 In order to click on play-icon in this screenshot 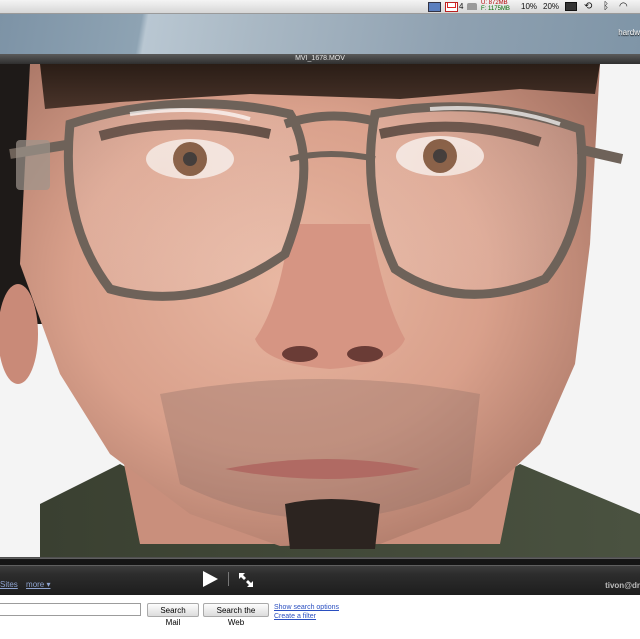, I will do `click(210, 579)`.